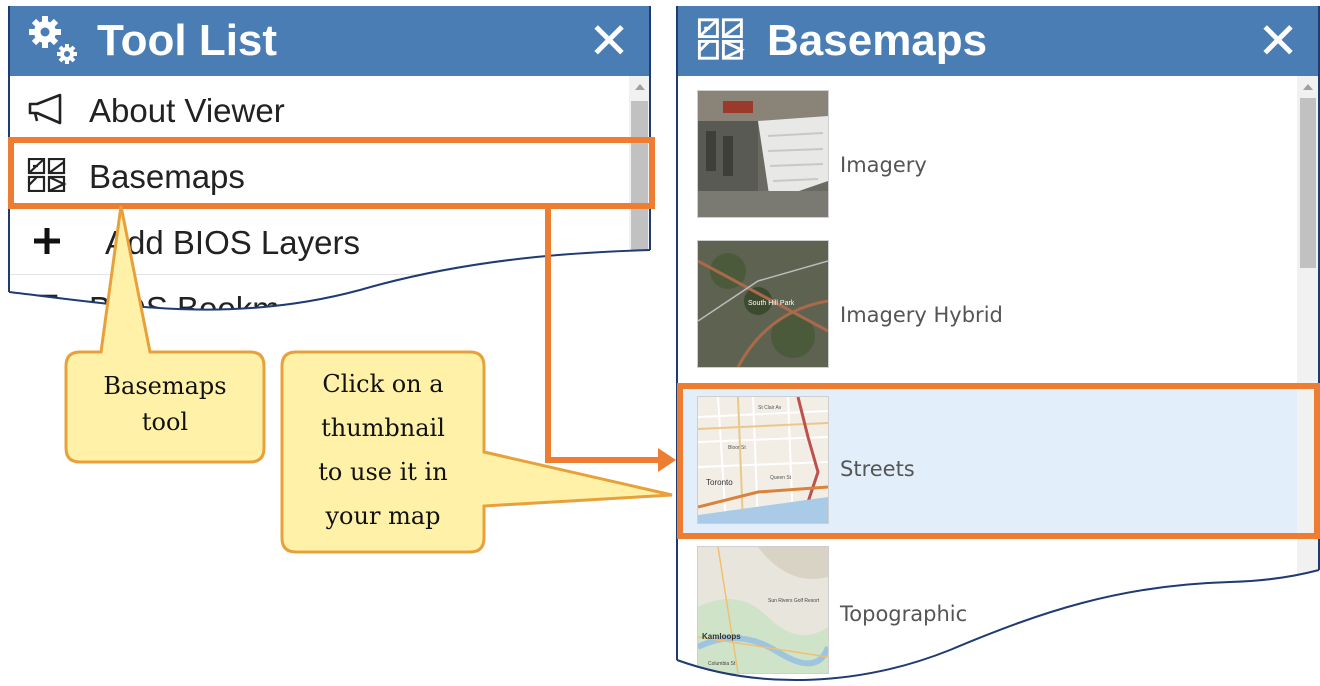 Image resolution: width=1320 pixels, height=686 pixels. Describe the element at coordinates (383, 516) in the screenshot. I see `callout-line: your map` at that location.